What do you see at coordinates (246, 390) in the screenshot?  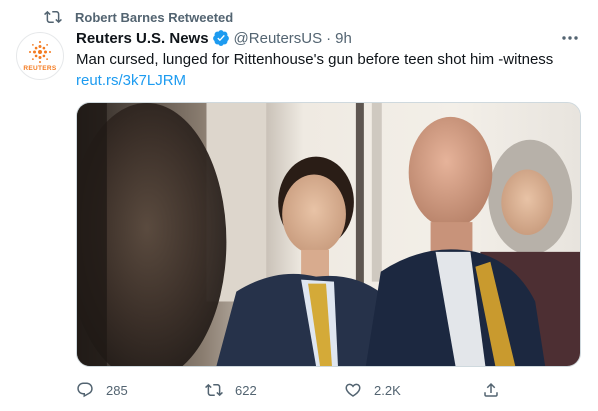 I see `retweet-count: 622` at bounding box center [246, 390].